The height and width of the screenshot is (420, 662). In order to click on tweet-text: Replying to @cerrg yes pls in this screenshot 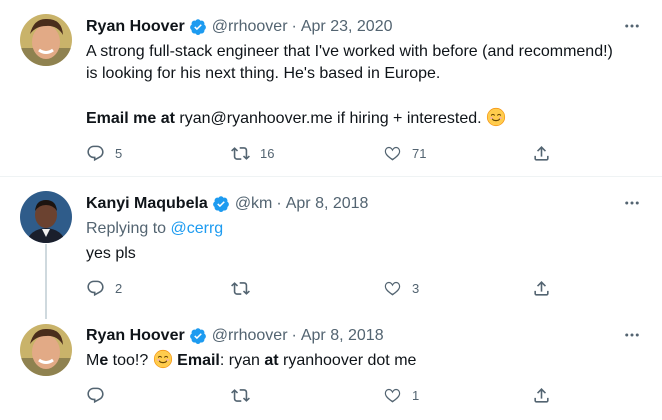, I will do `click(366, 241)`.